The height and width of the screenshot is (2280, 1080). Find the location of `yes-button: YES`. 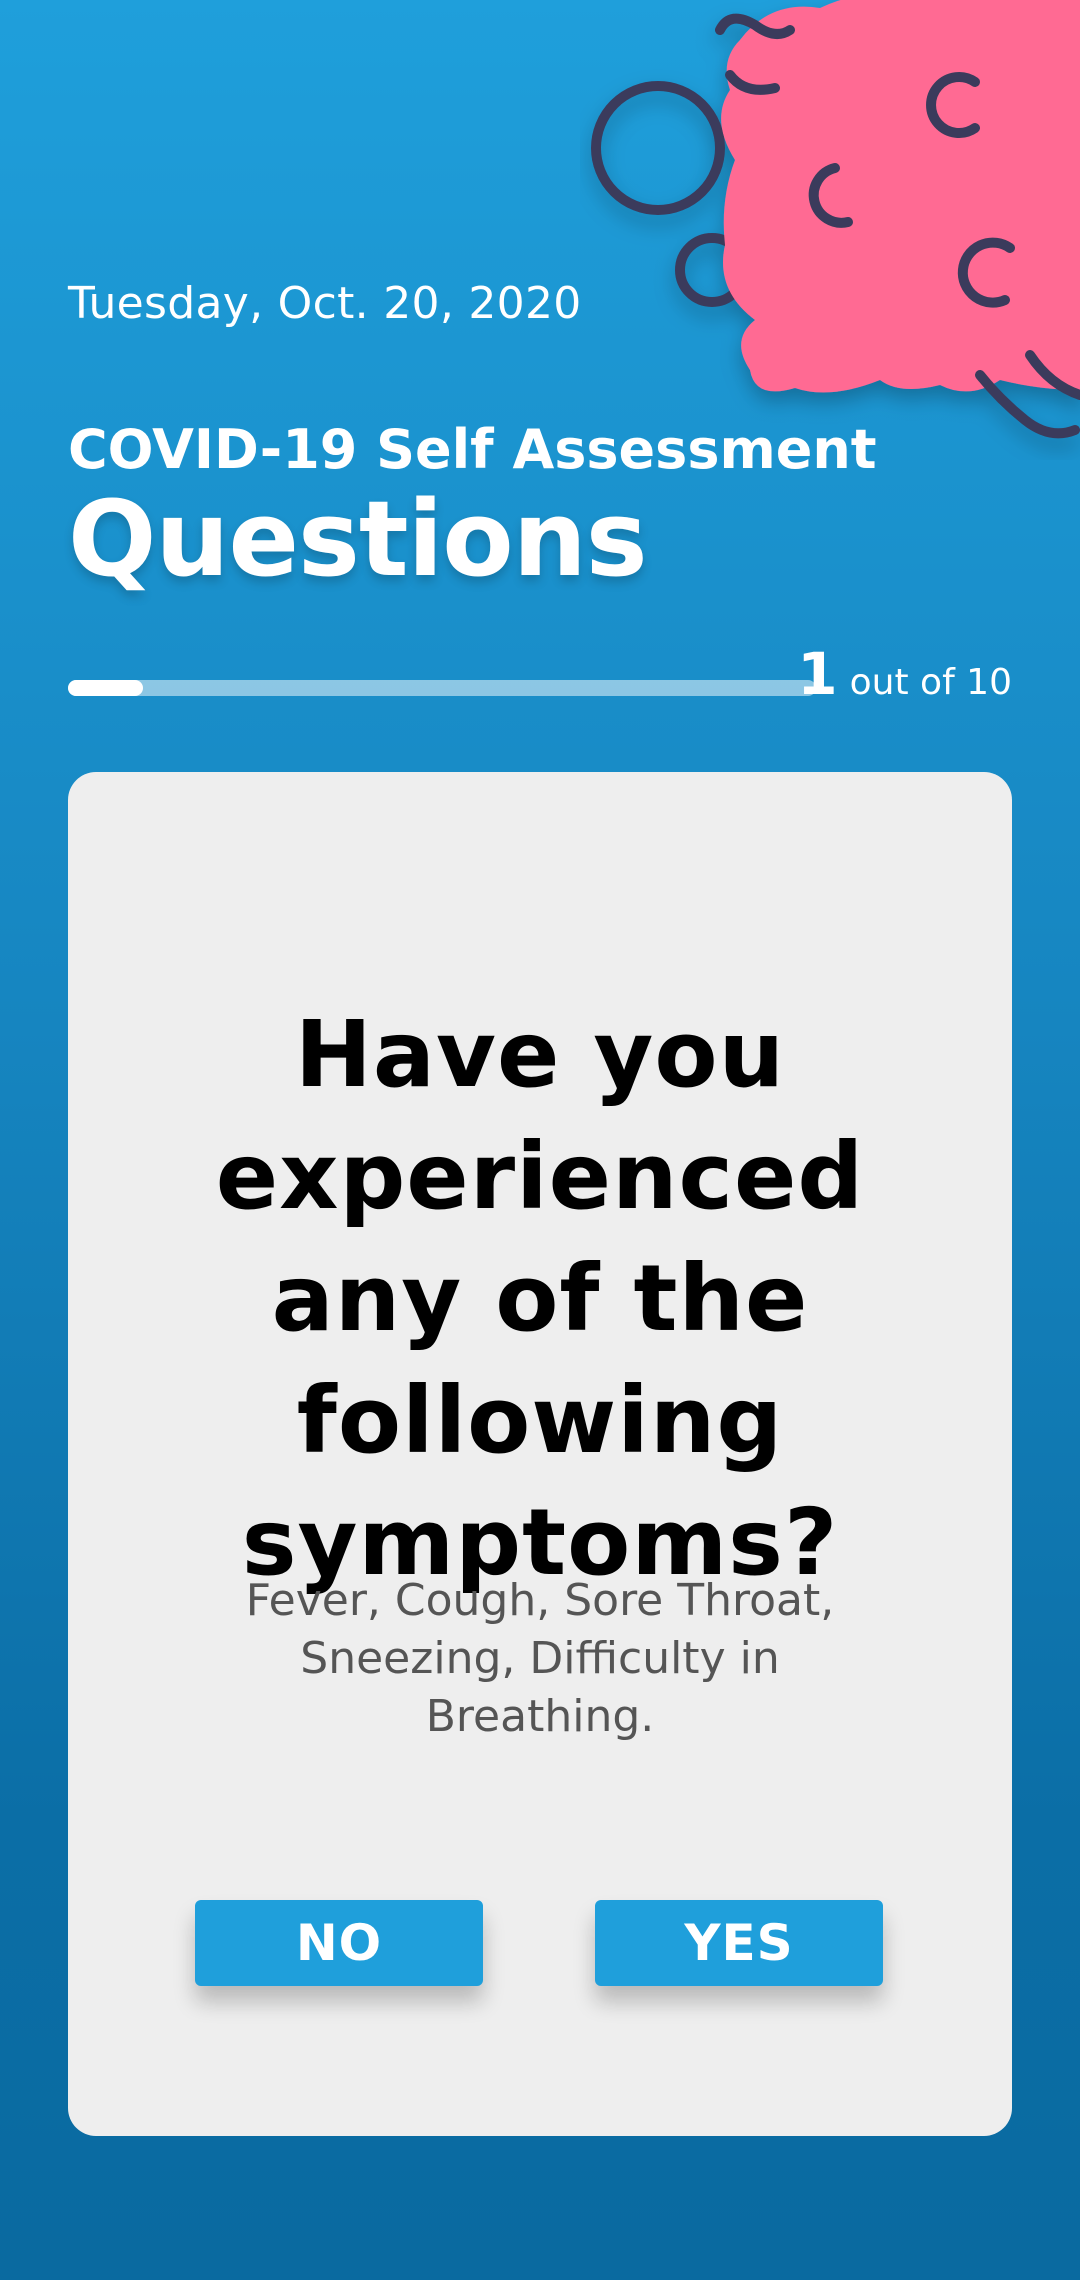

yes-button: YES is located at coordinates (739, 1943).